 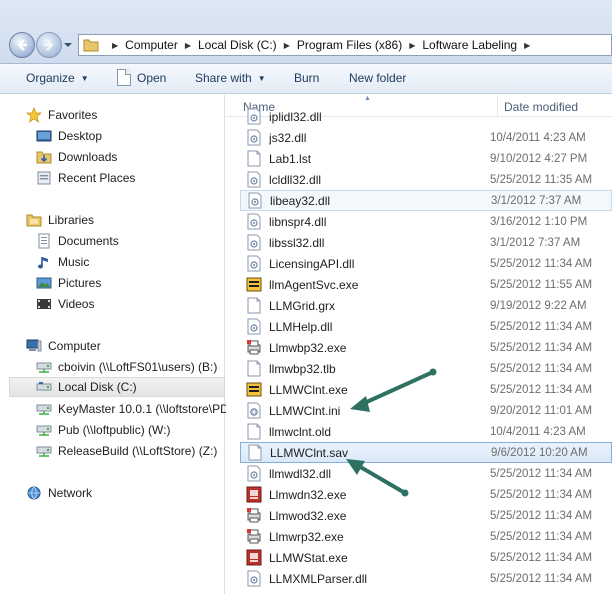 What do you see at coordinates (426, 116) in the screenshot?
I see `file-row: iplidl32.dll` at bounding box center [426, 116].